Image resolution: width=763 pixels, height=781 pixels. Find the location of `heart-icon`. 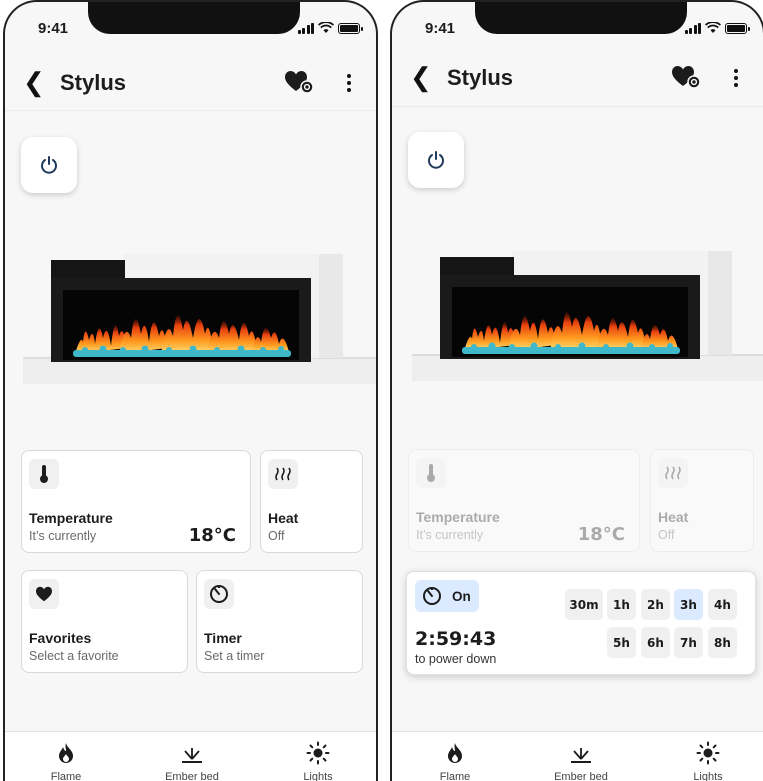

heart-icon is located at coordinates (44, 594).